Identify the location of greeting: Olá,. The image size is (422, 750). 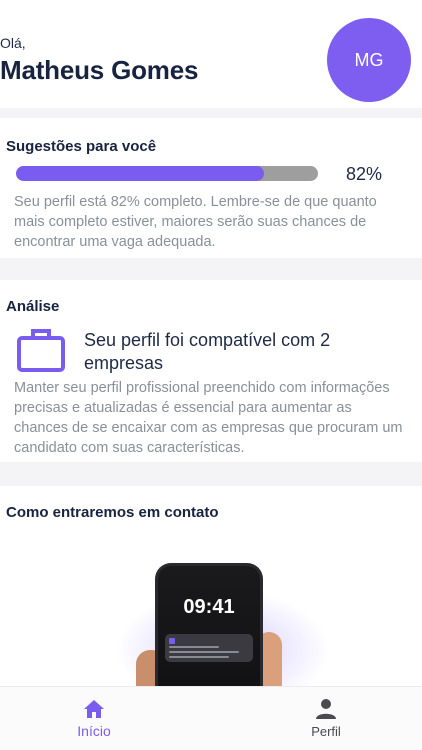
(13, 43).